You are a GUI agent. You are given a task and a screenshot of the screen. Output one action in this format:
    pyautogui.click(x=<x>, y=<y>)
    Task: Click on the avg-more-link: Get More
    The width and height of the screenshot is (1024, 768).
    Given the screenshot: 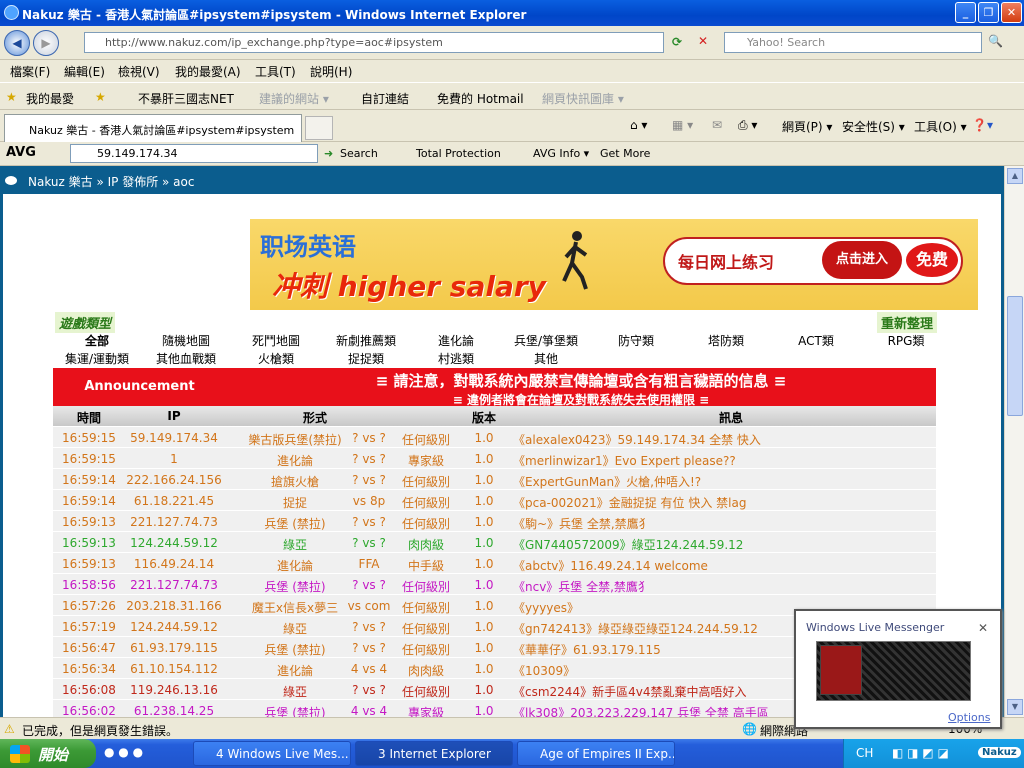 What is the action you would take?
    pyautogui.click(x=625, y=153)
    